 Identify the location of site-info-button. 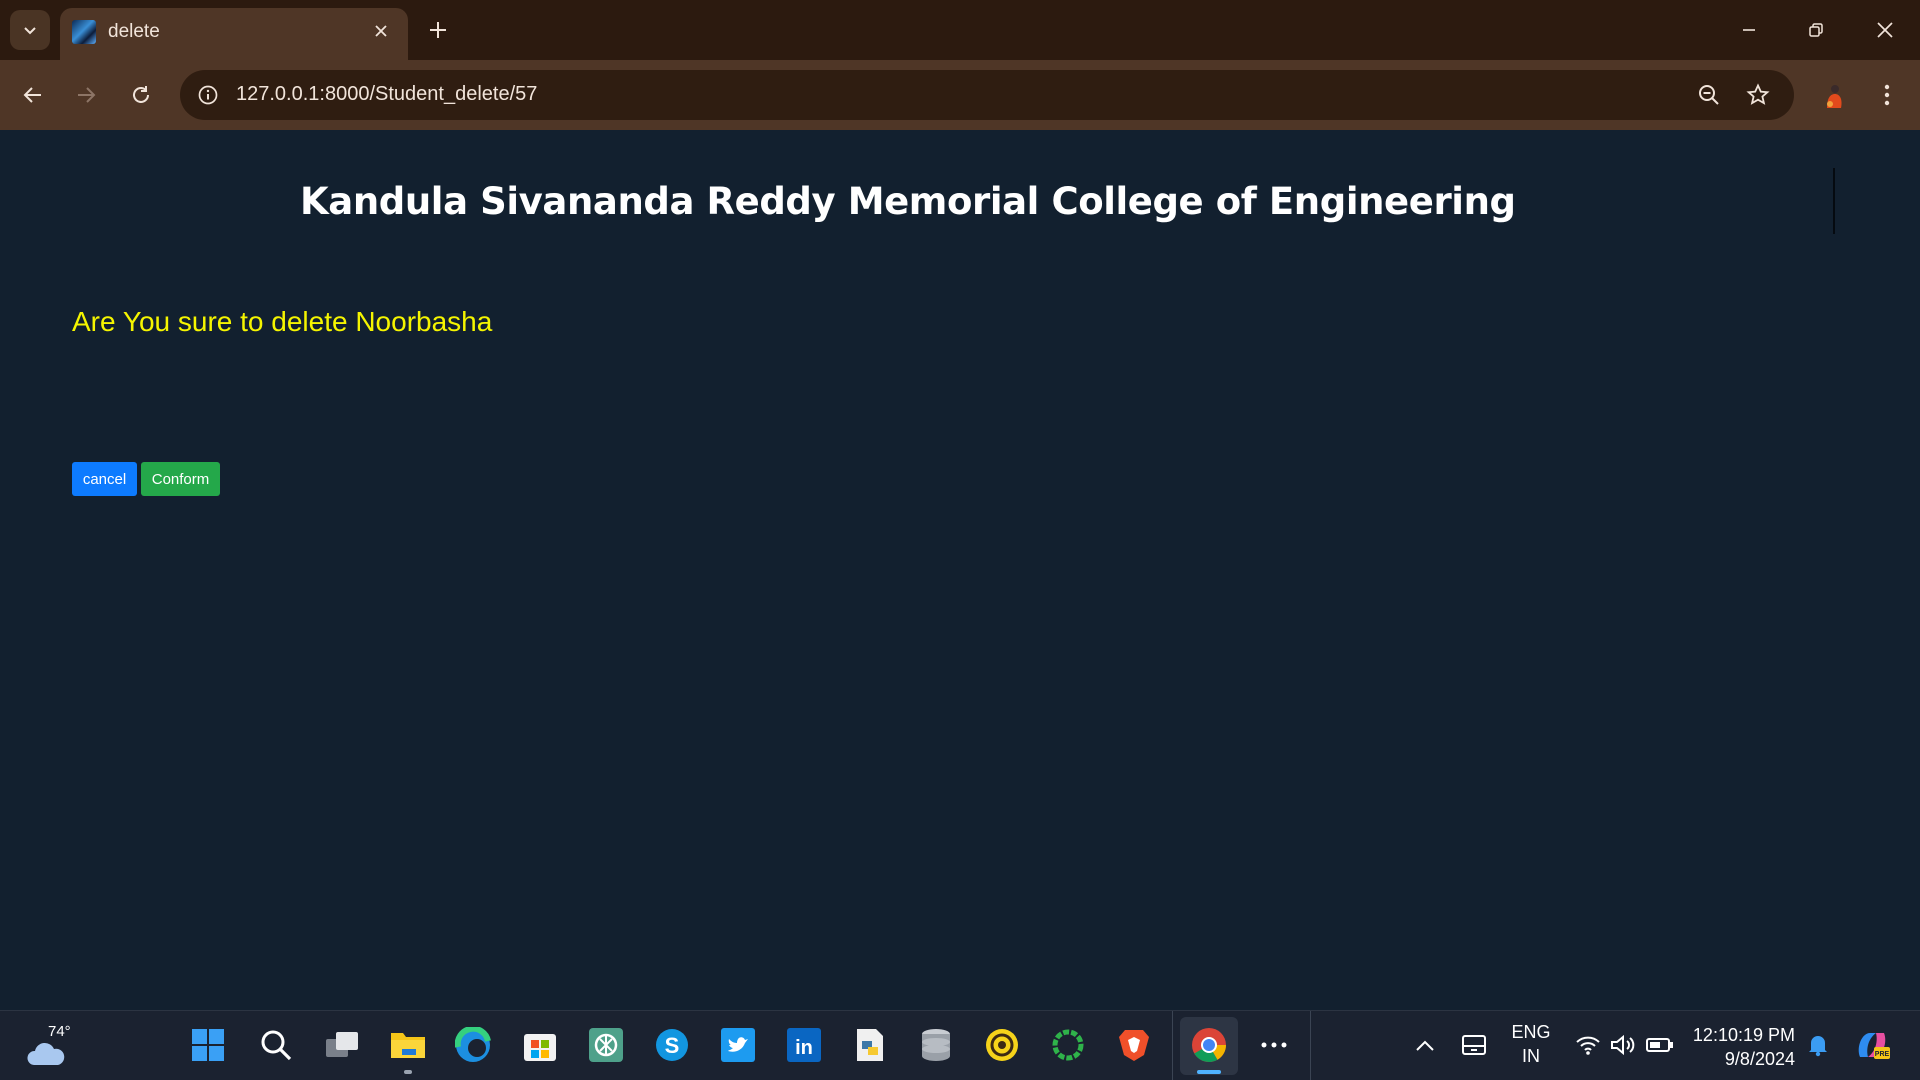
(208, 95).